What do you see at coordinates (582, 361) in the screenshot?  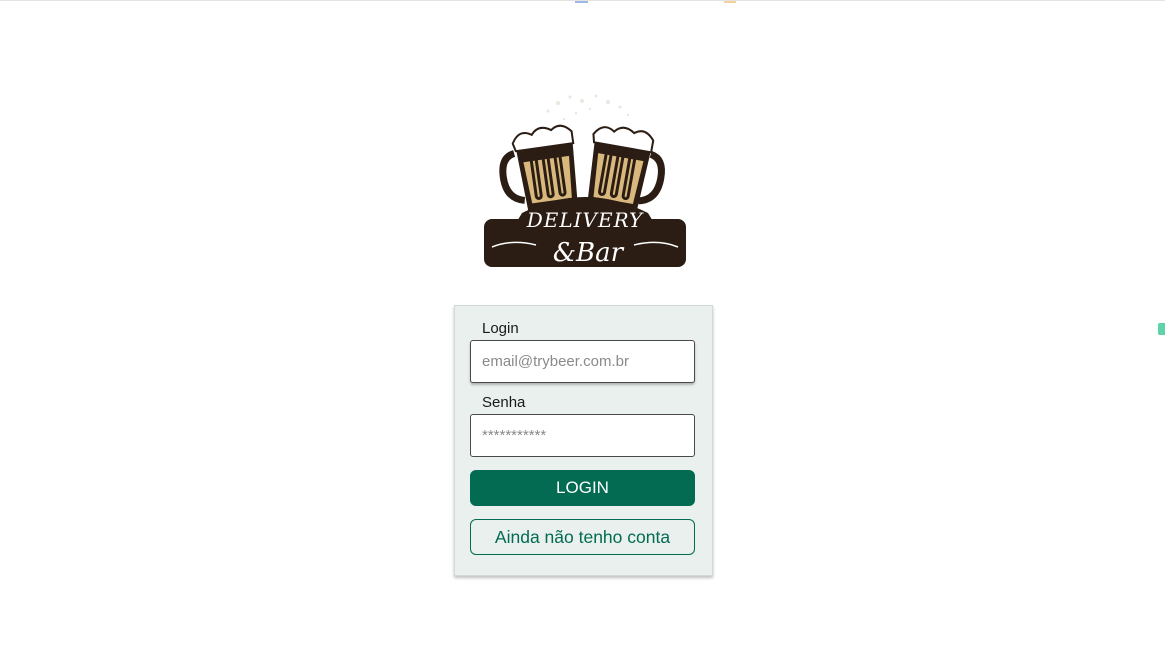 I see `email-input` at bounding box center [582, 361].